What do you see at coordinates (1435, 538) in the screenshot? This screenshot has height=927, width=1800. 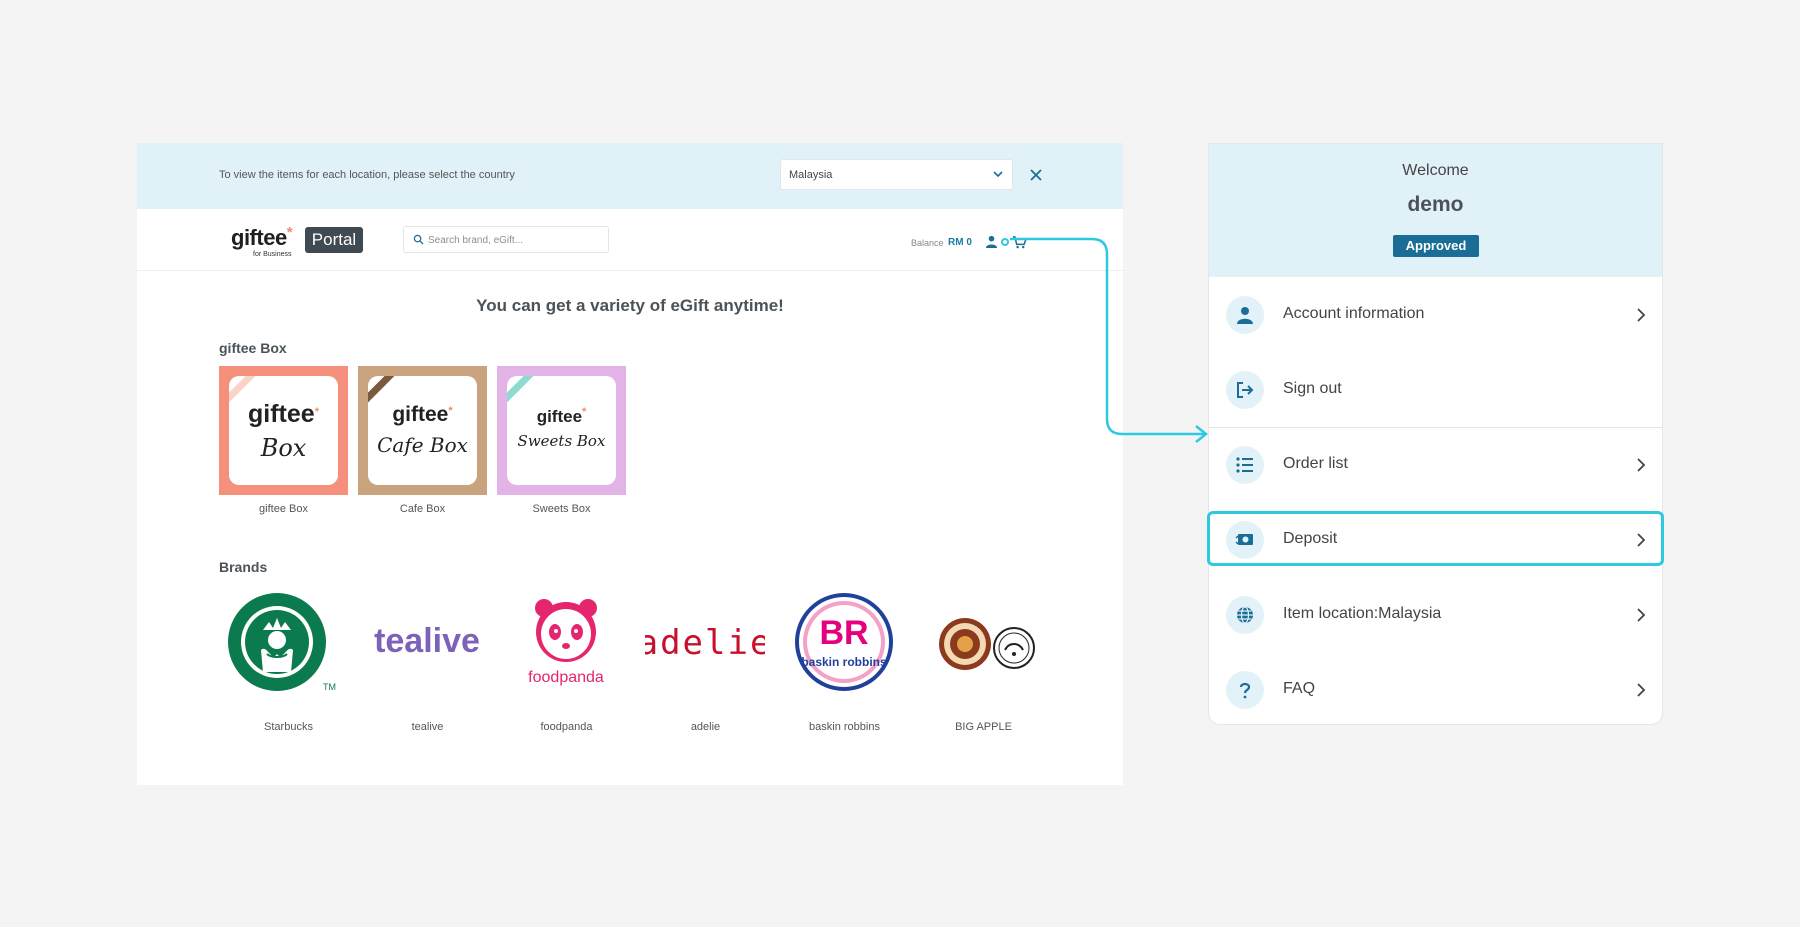 I see `deposit-highlight-frame` at bounding box center [1435, 538].